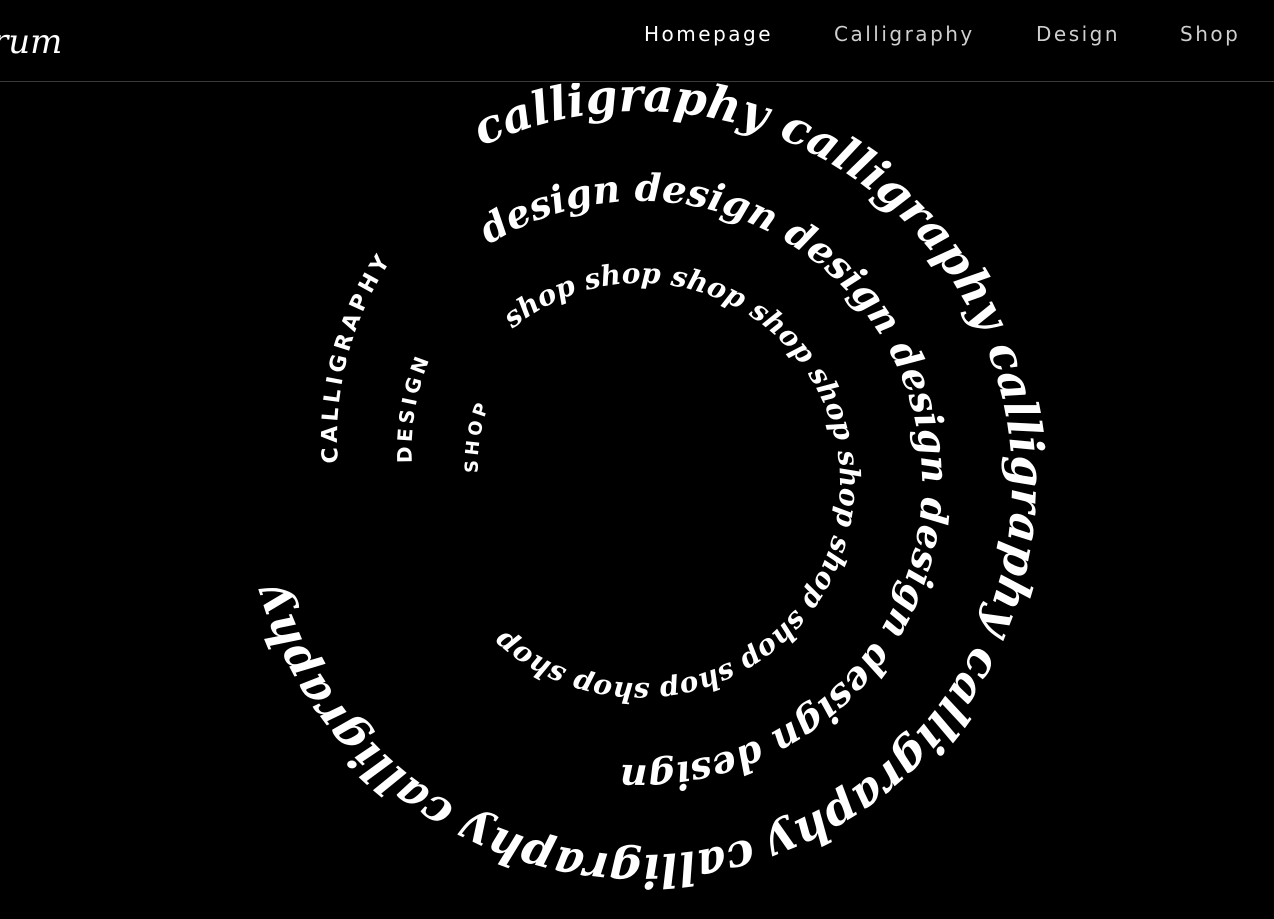 The width and height of the screenshot is (1274, 919). I want to click on site-logo: rum, so click(40, 42).